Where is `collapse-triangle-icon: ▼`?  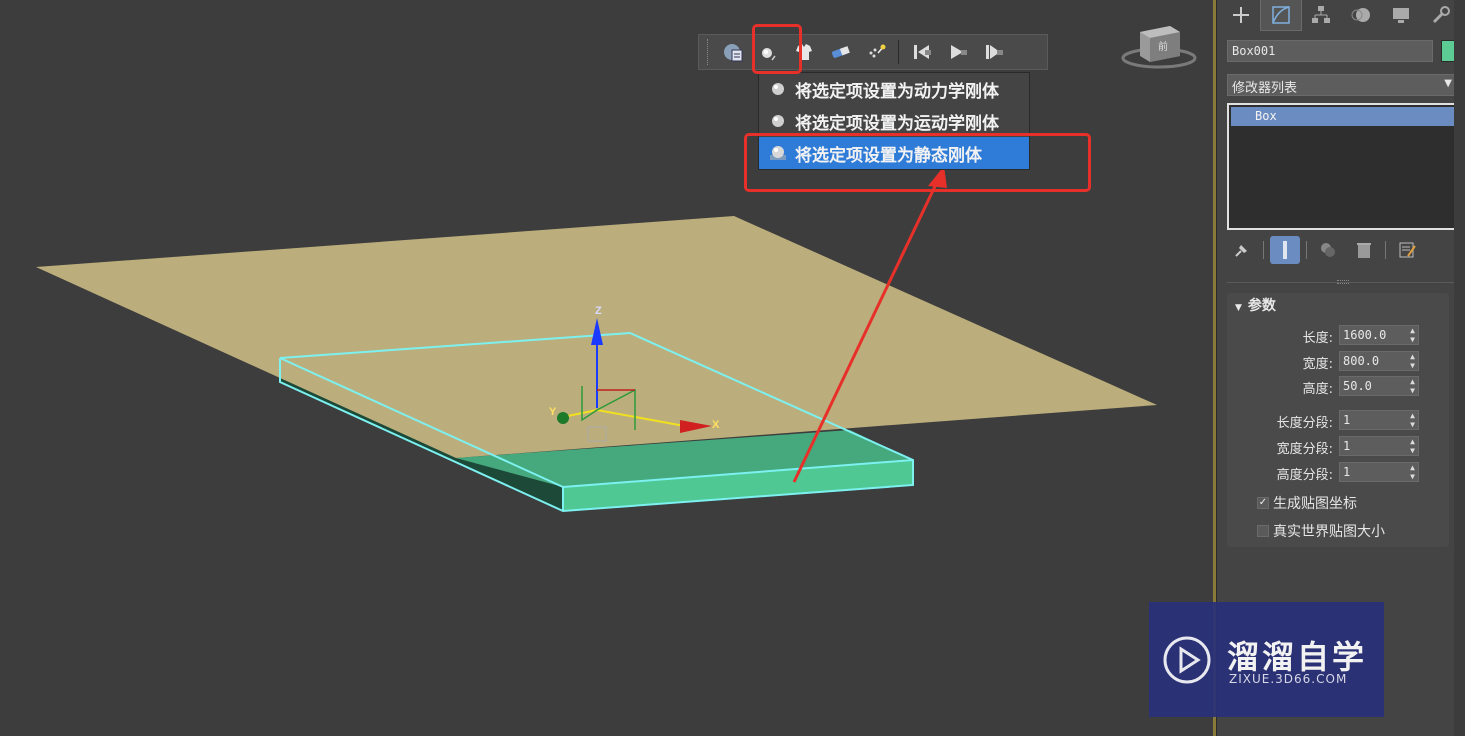
collapse-triangle-icon: ▼ is located at coordinates (1238, 308).